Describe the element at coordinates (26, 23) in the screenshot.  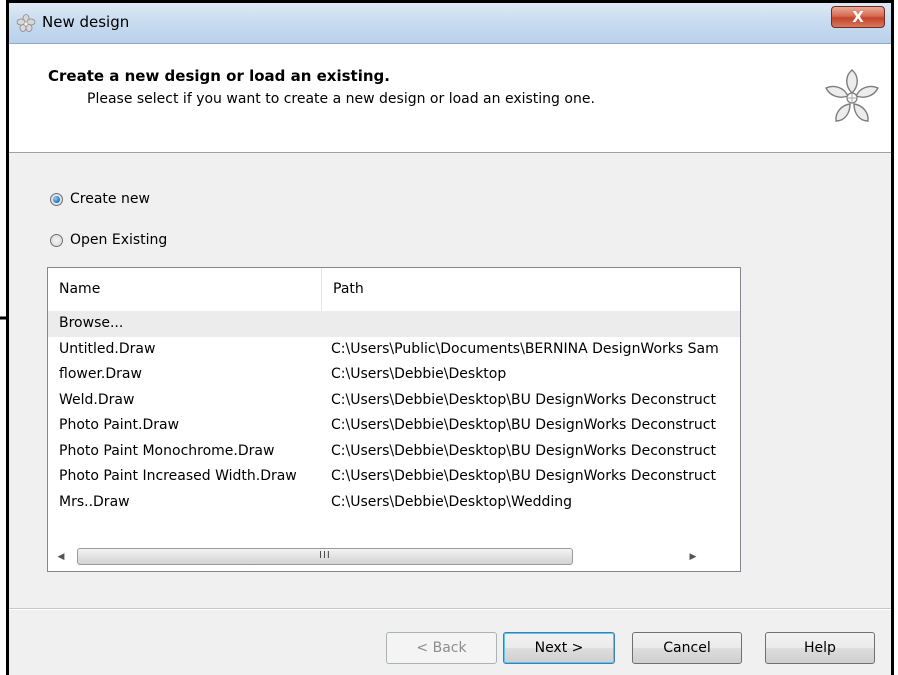
I see `flower-app-icon` at that location.